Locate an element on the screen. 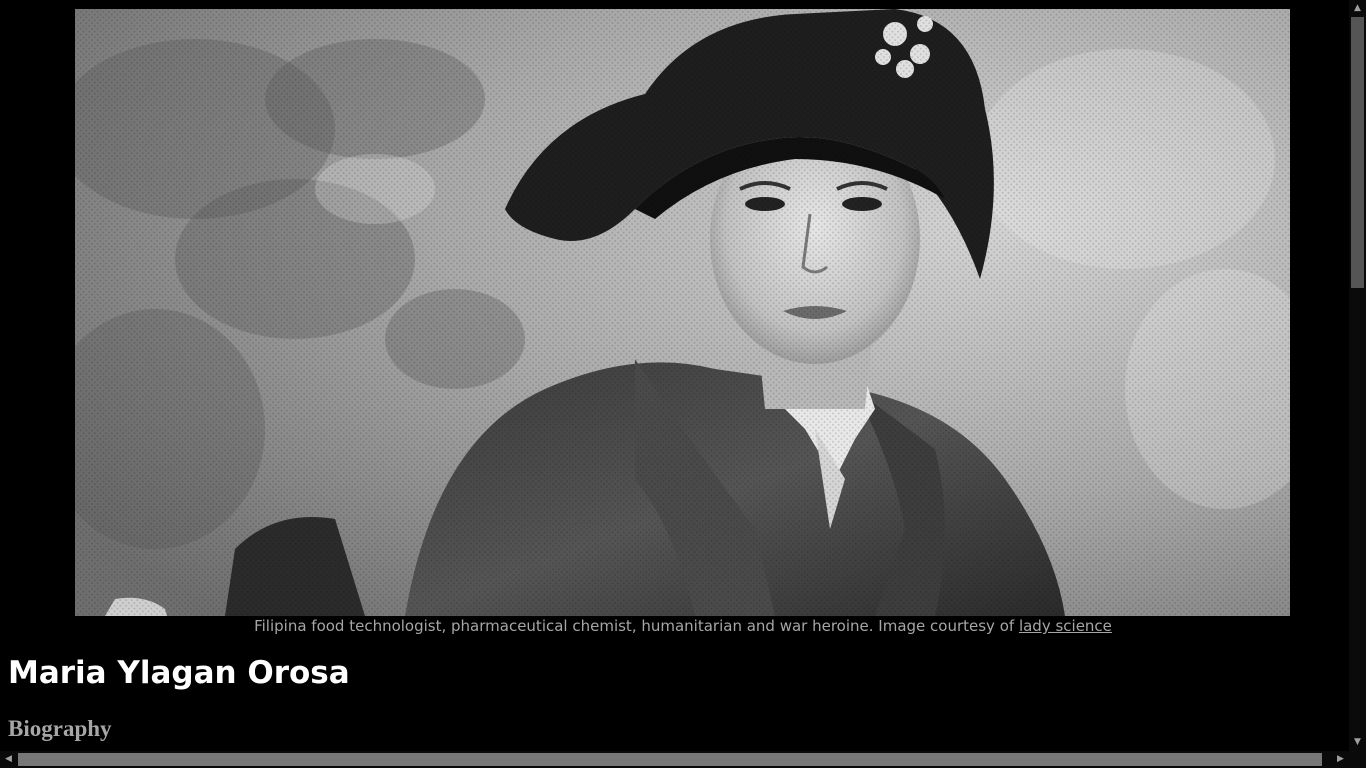 The height and width of the screenshot is (768, 1366). lady-science-link: lady science is located at coordinates (1065, 626).